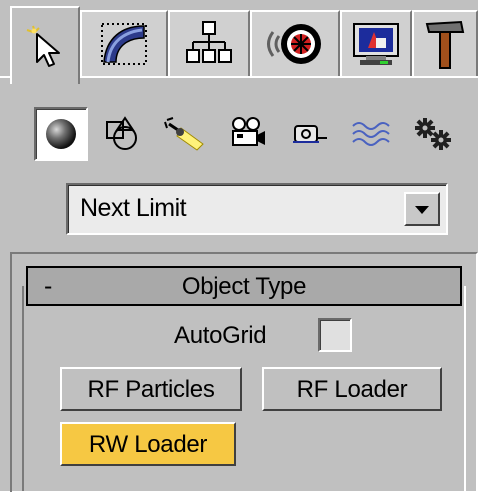  I want to click on tab-utilities, so click(445, 43).